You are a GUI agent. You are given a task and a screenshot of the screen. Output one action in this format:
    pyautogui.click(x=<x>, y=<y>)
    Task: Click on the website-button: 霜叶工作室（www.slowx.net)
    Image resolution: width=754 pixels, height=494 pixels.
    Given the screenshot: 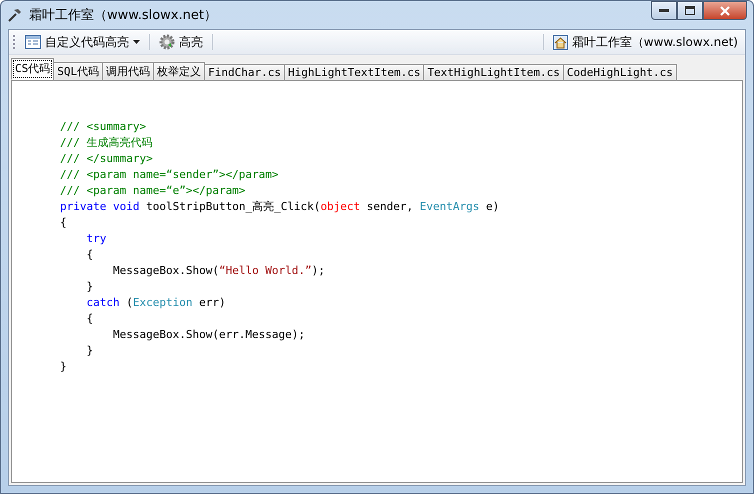 What is the action you would take?
    pyautogui.click(x=645, y=42)
    